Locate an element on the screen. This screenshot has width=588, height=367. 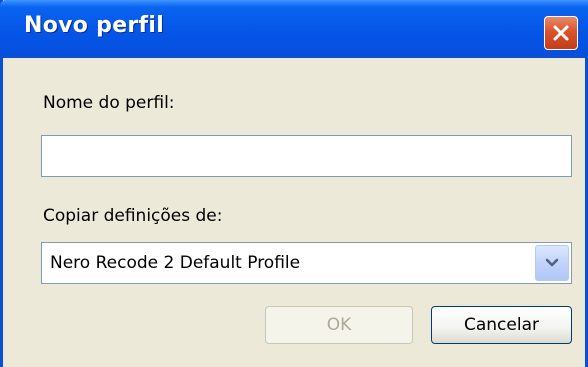
cancel-button: Cancelar is located at coordinates (501, 325).